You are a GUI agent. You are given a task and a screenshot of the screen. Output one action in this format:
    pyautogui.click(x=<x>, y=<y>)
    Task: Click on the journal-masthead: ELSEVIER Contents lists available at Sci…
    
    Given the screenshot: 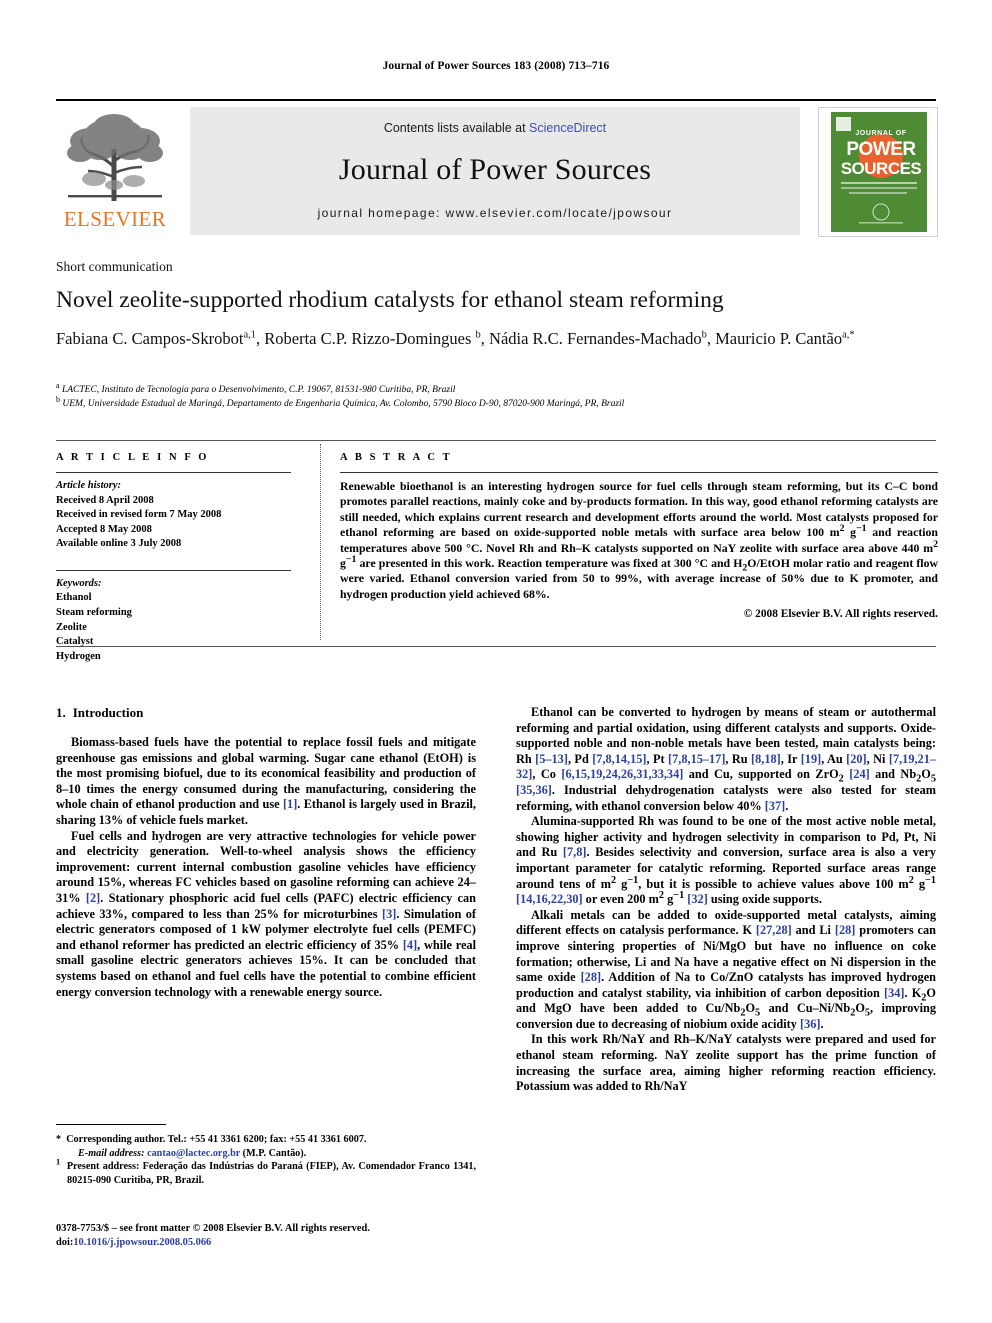 What is the action you would take?
    pyautogui.click(x=497, y=168)
    